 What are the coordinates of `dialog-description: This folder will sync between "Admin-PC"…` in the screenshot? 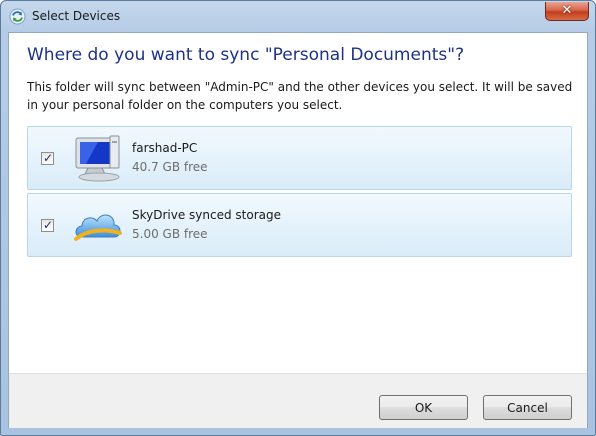 It's located at (300, 96).